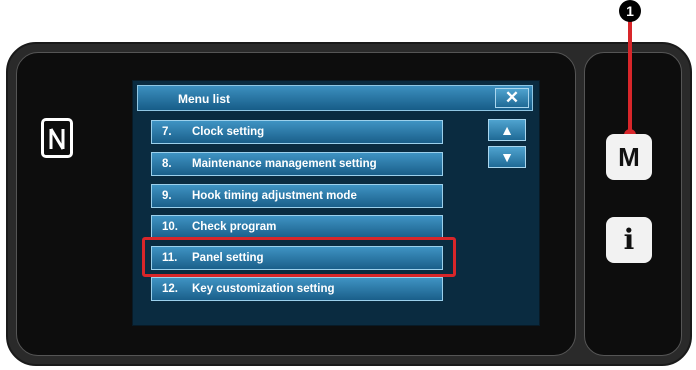 The image size is (696, 370). What do you see at coordinates (234, 227) in the screenshot?
I see `menu-item-label: Check program` at bounding box center [234, 227].